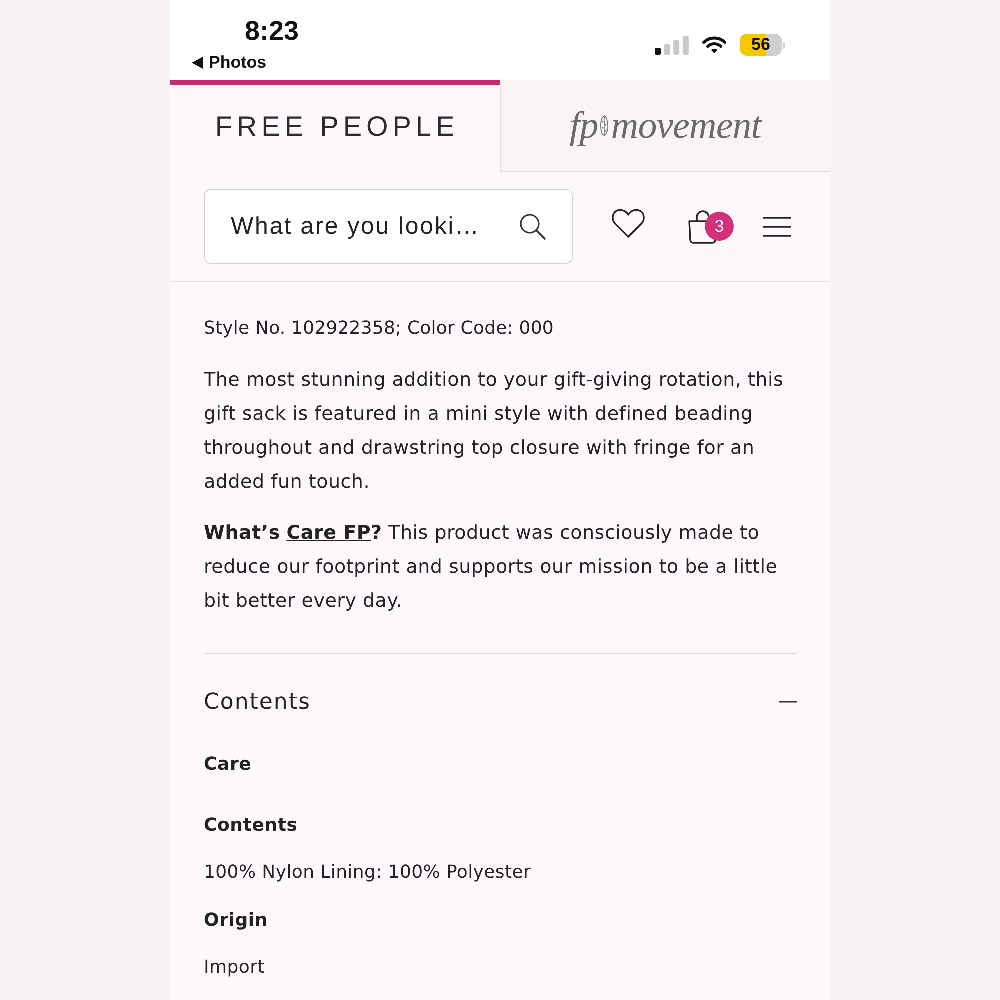 This screenshot has width=1000, height=1000. Describe the element at coordinates (329, 533) in the screenshot. I see `care-fp-link: Care FP` at that location.